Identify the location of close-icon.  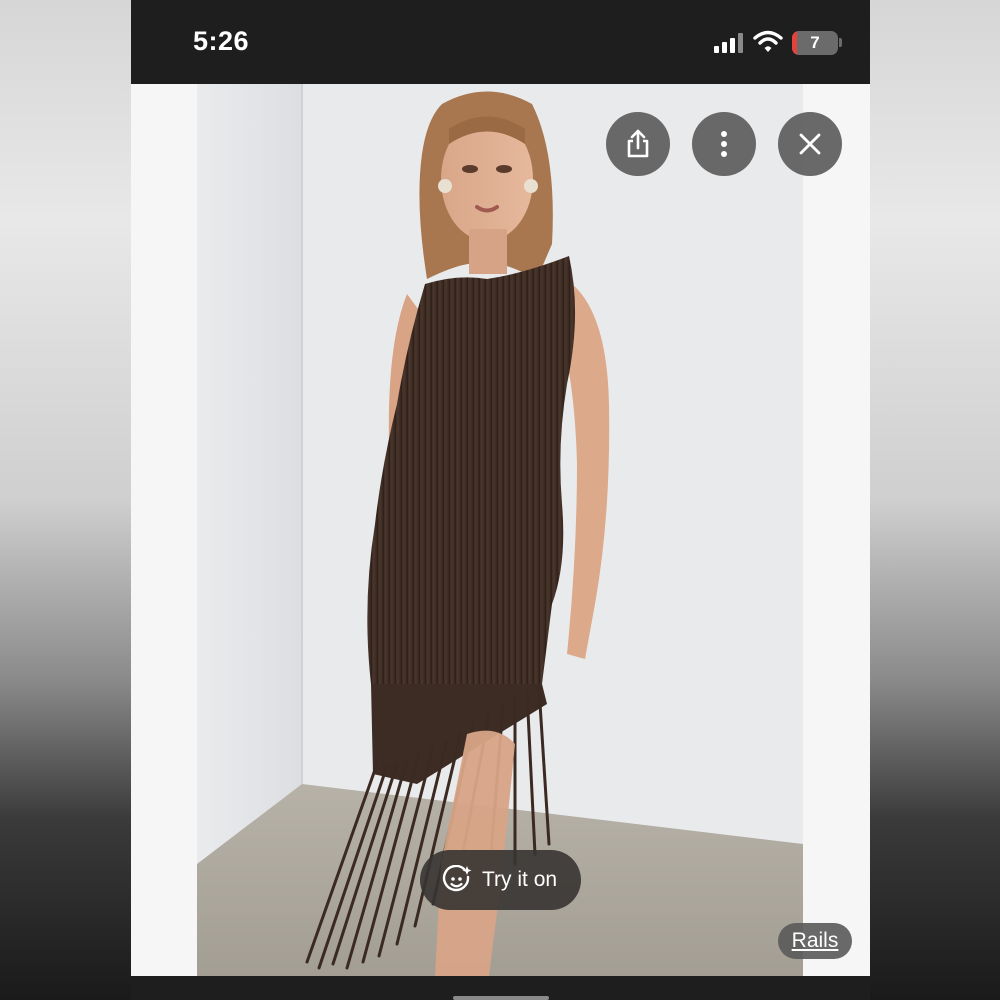
(810, 144).